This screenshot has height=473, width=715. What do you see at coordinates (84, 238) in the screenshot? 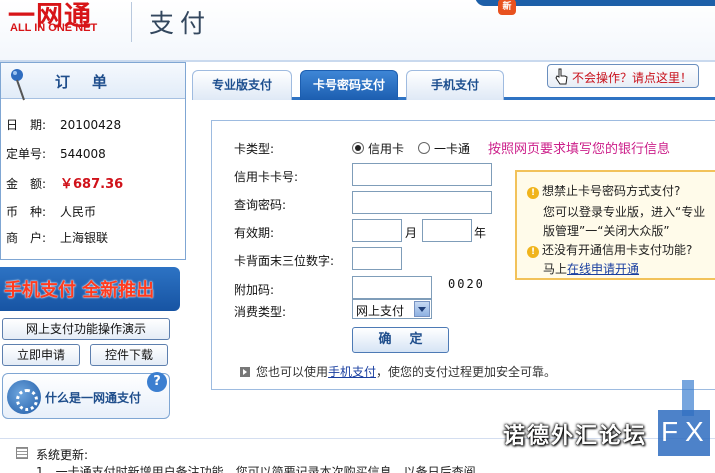
I see `order-value: 上海银联` at bounding box center [84, 238].